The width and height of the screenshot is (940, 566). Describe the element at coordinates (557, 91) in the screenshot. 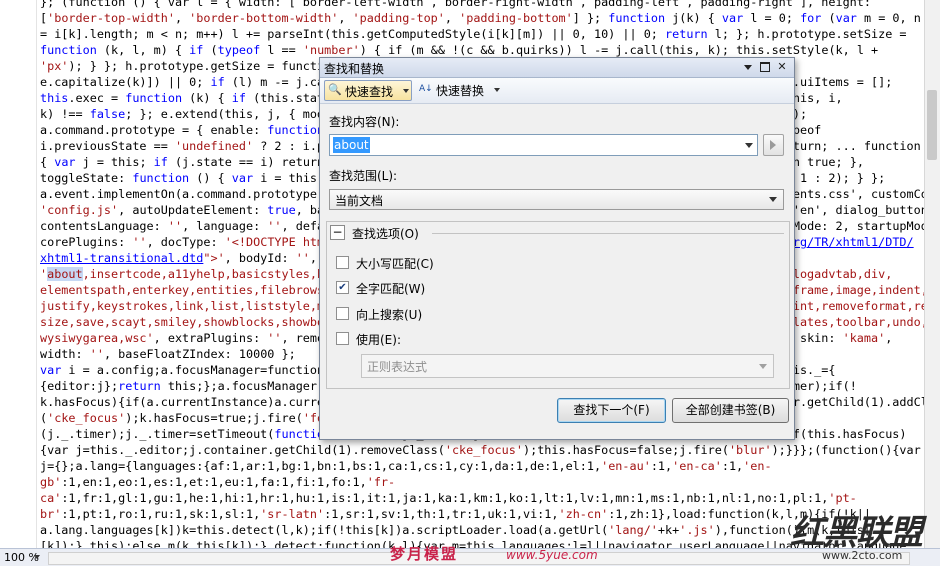

I see `dialog-toolbar: 🔍 快速查找 A↓ 快速替换` at that location.